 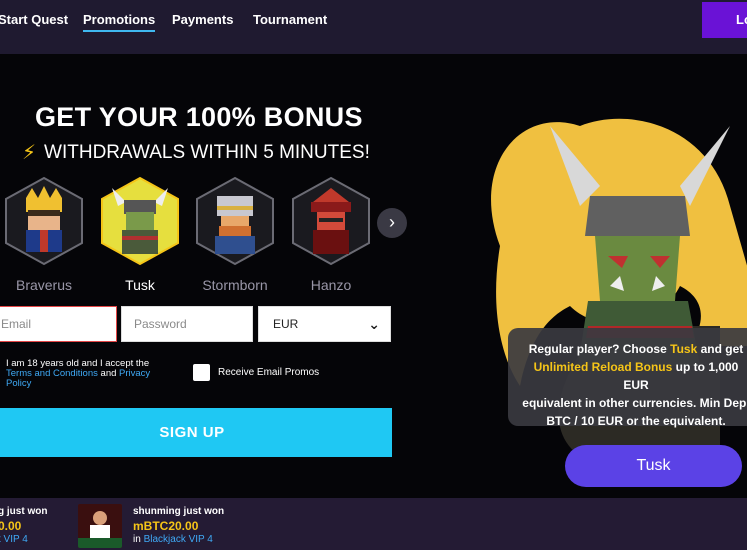 What do you see at coordinates (202, 19) in the screenshot?
I see `nav-payments: Payments` at bounding box center [202, 19].